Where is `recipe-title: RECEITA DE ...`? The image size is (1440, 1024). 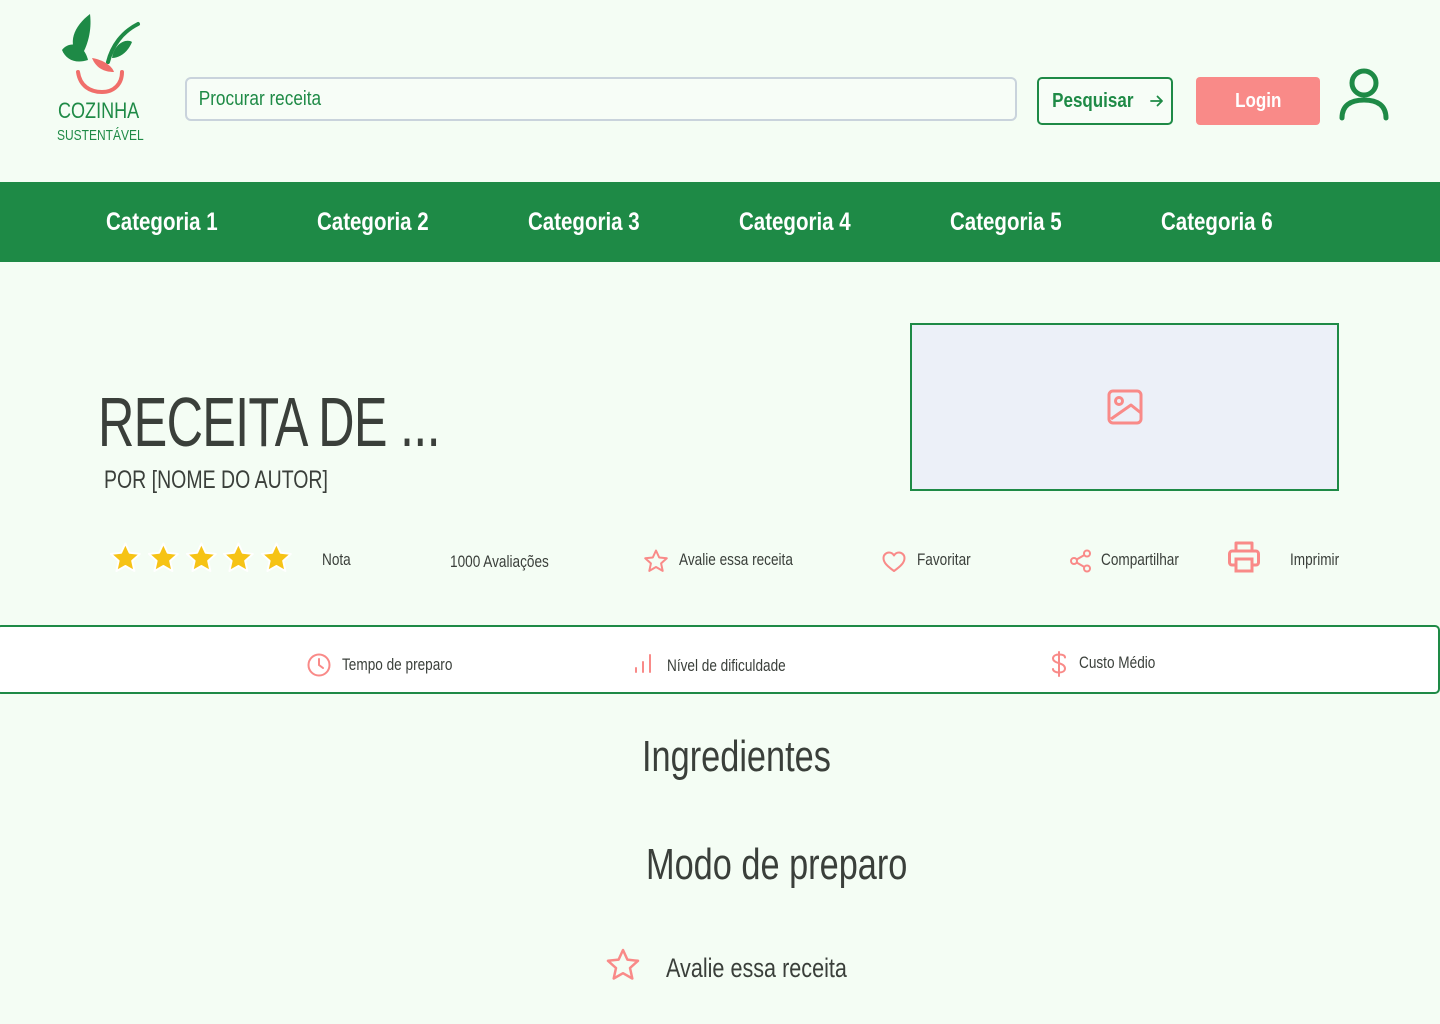
recipe-title: RECEITA DE ... is located at coordinates (269, 422).